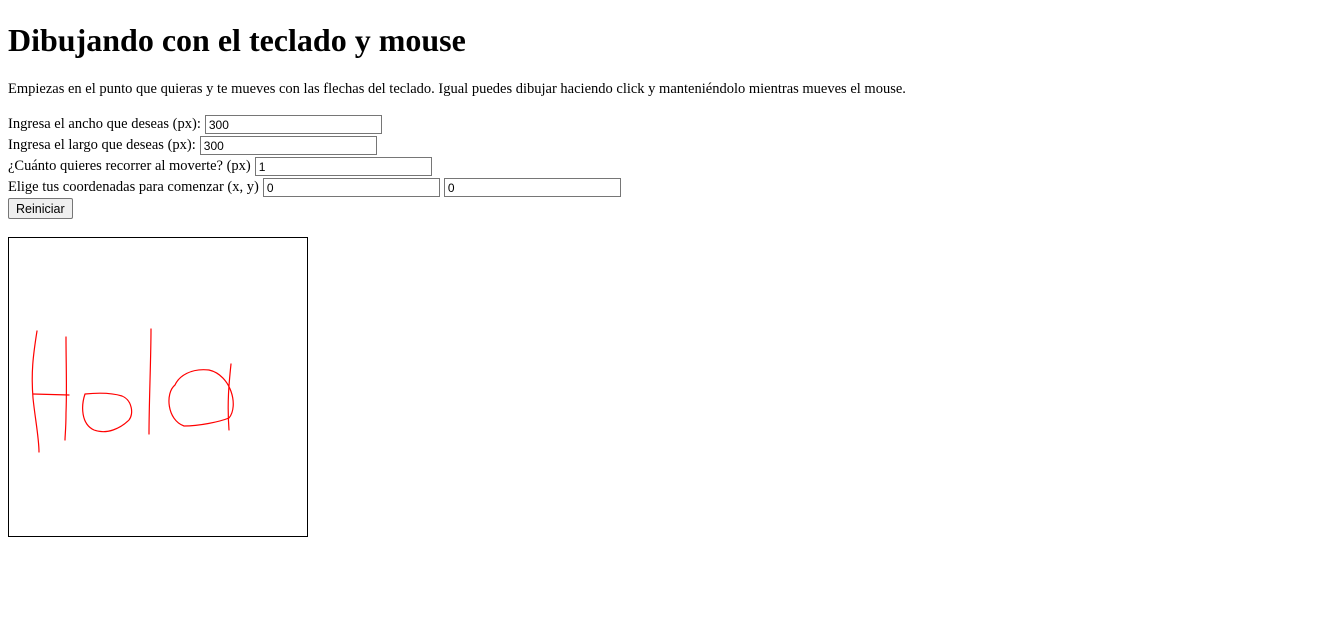  I want to click on stroke-h-right, so click(66, 388).